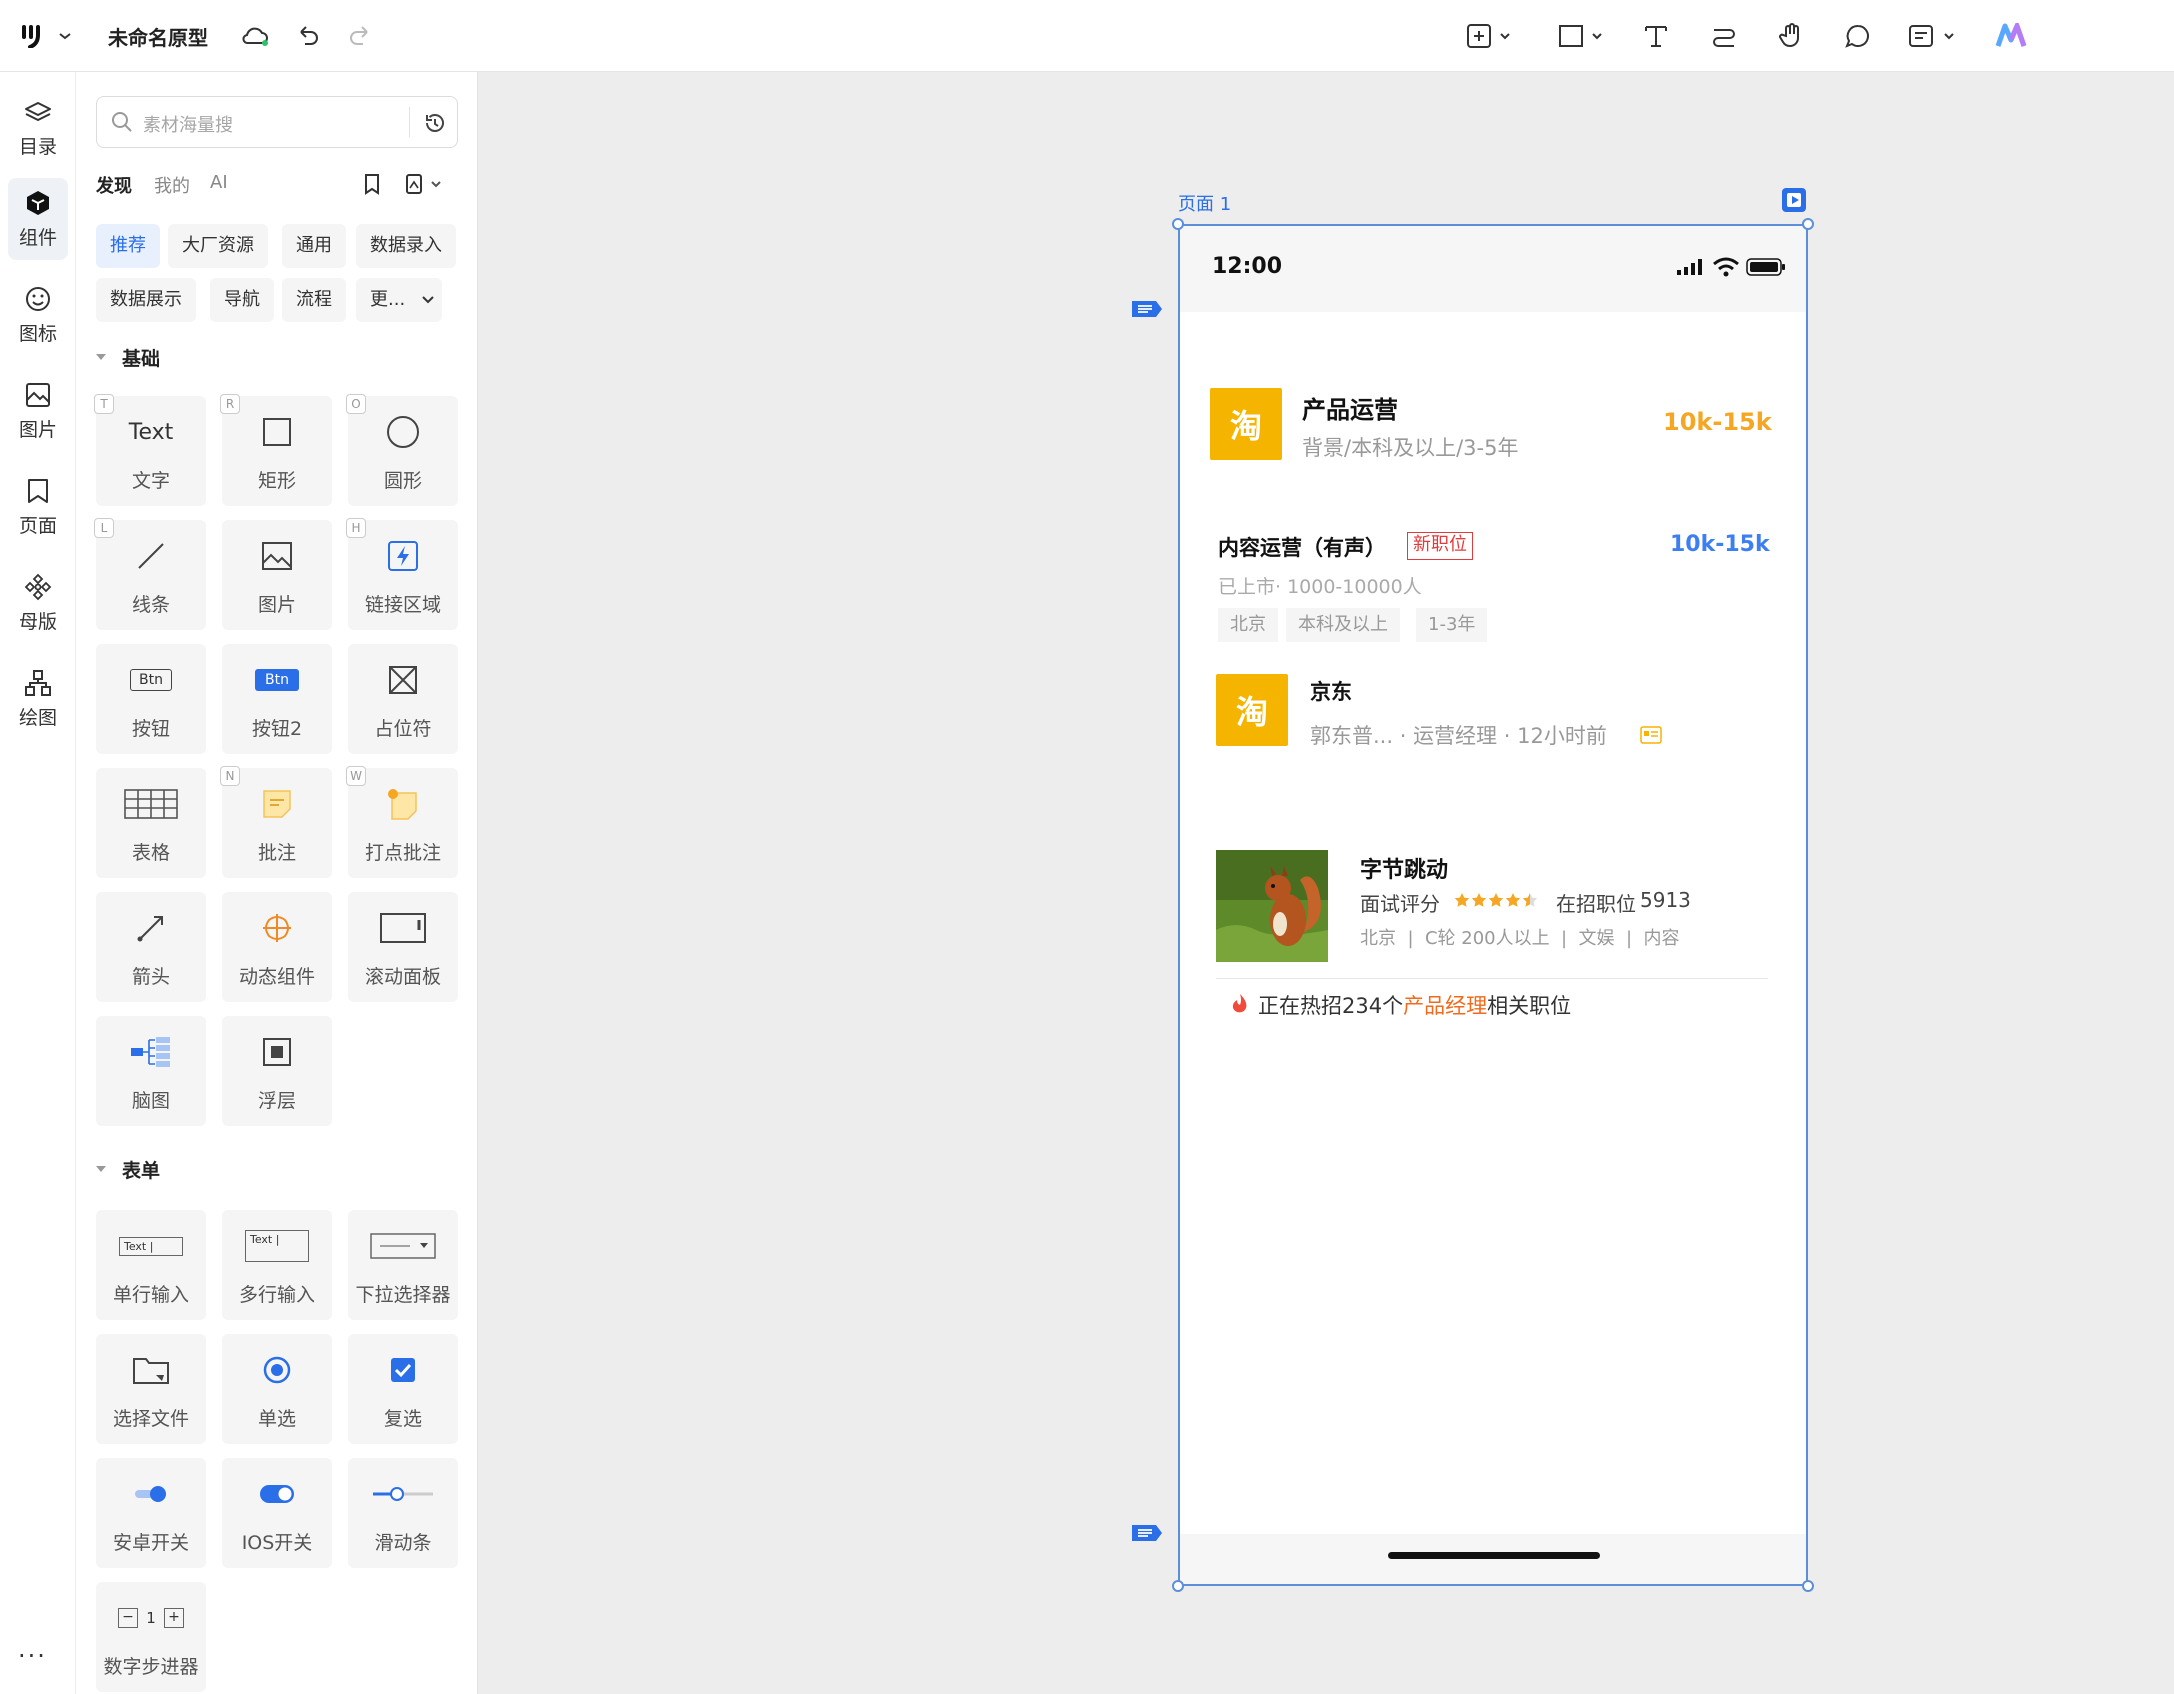  Describe the element at coordinates (406, 246) in the screenshot. I see `chip-data-entry: 数据录入` at that location.